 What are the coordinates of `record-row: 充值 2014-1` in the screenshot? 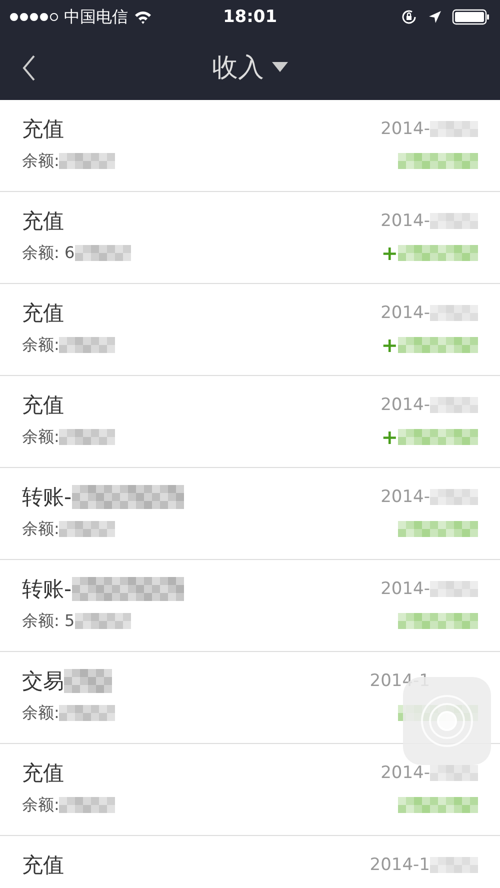 It's located at (250, 862).